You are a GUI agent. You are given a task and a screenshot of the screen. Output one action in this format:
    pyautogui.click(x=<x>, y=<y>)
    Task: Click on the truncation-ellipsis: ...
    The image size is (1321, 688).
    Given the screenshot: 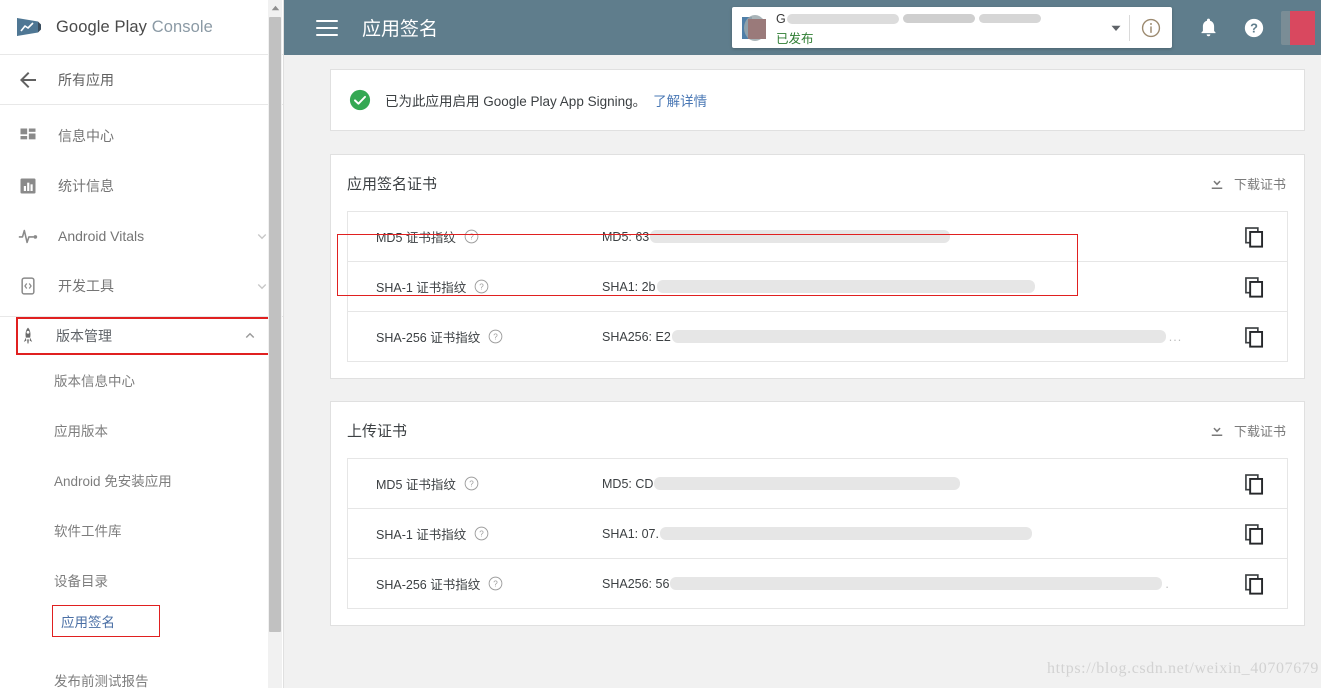 What is the action you would take?
    pyautogui.click(x=1175, y=336)
    